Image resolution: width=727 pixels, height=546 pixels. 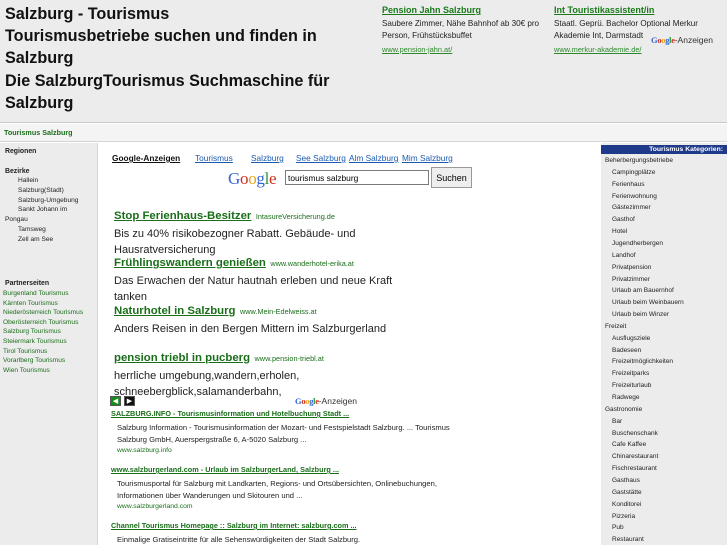 I want to click on partner-link: Vorarlberg Tourismus, so click(x=34, y=361).